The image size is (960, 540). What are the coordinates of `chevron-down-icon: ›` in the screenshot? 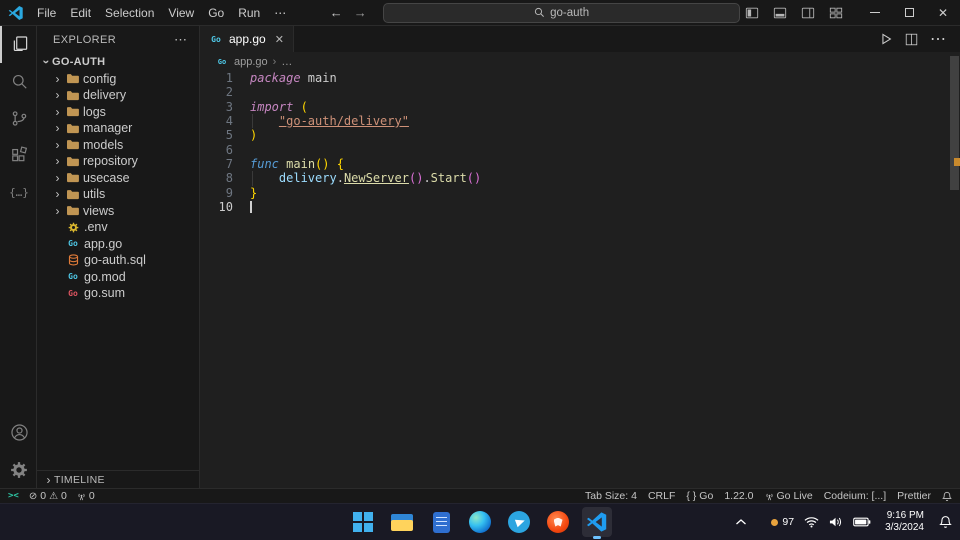 It's located at (46, 62).